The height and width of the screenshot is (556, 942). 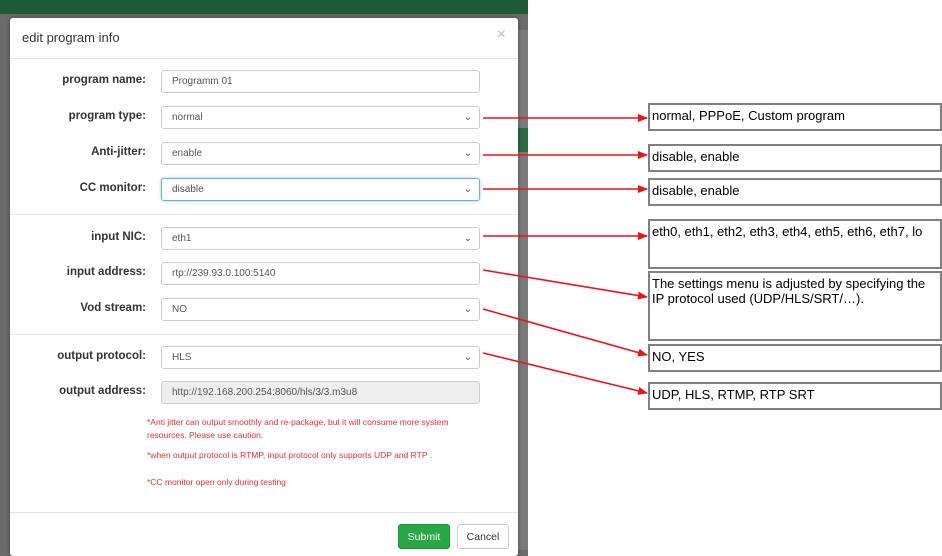 I want to click on arrow-output-protocol, so click(x=565, y=373).